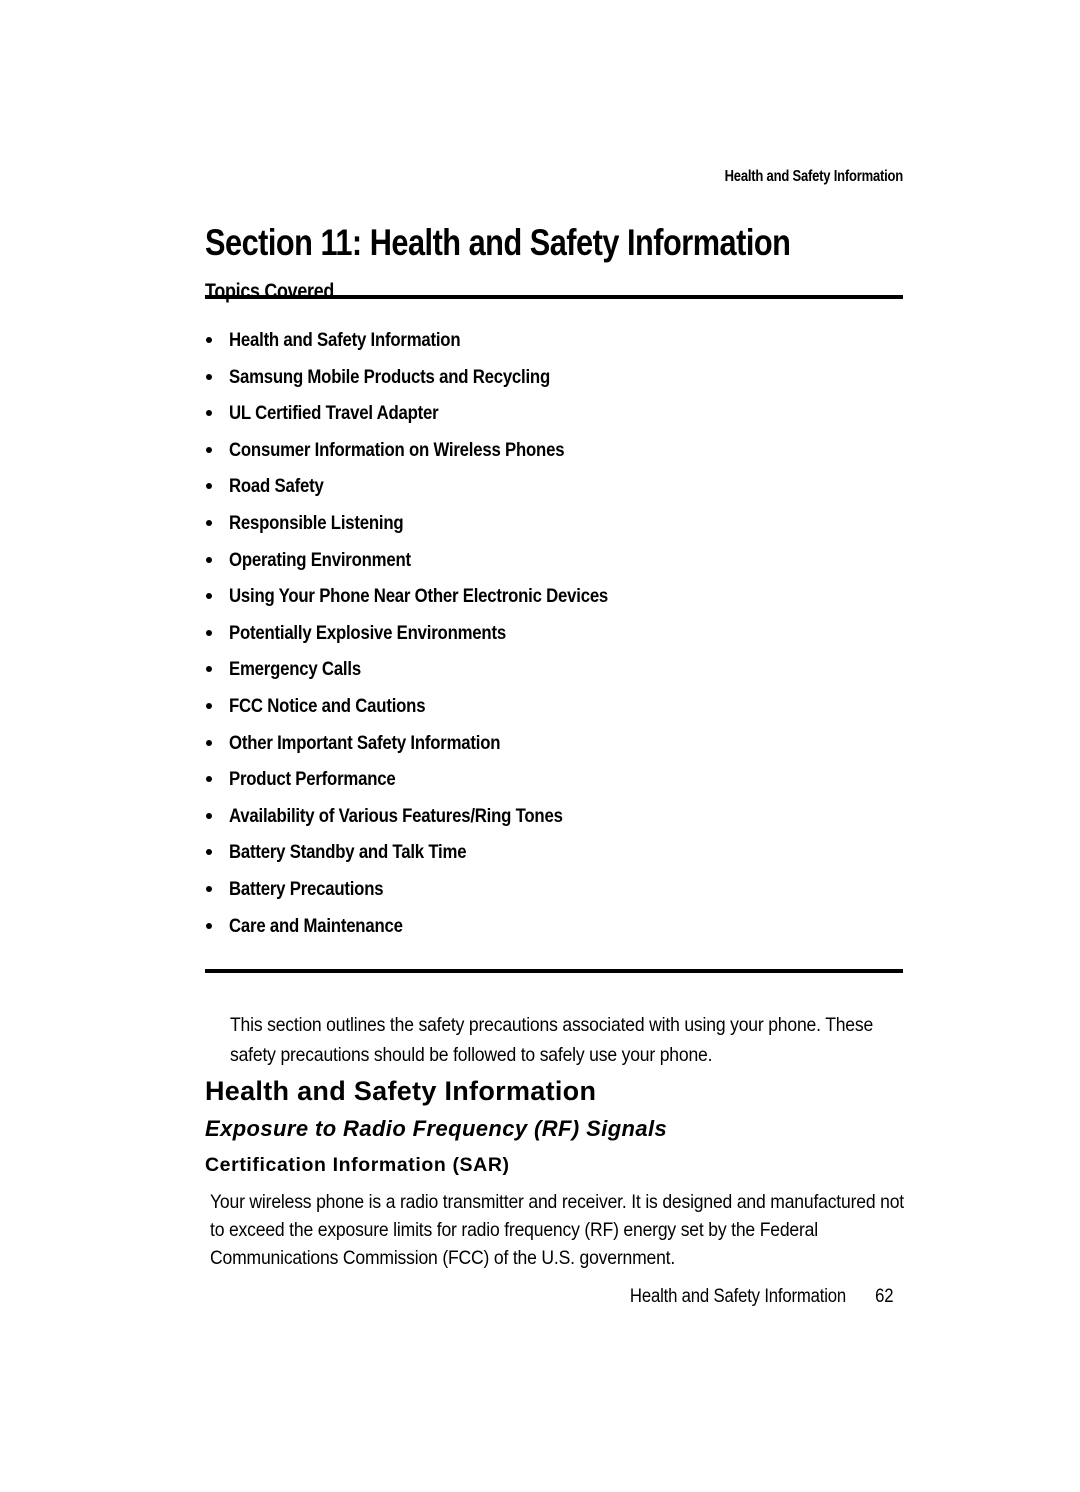 This screenshot has width=1080, height=1492. What do you see at coordinates (447, 1297) in the screenshot?
I see `page-footer: Health and Safety Information 62` at bounding box center [447, 1297].